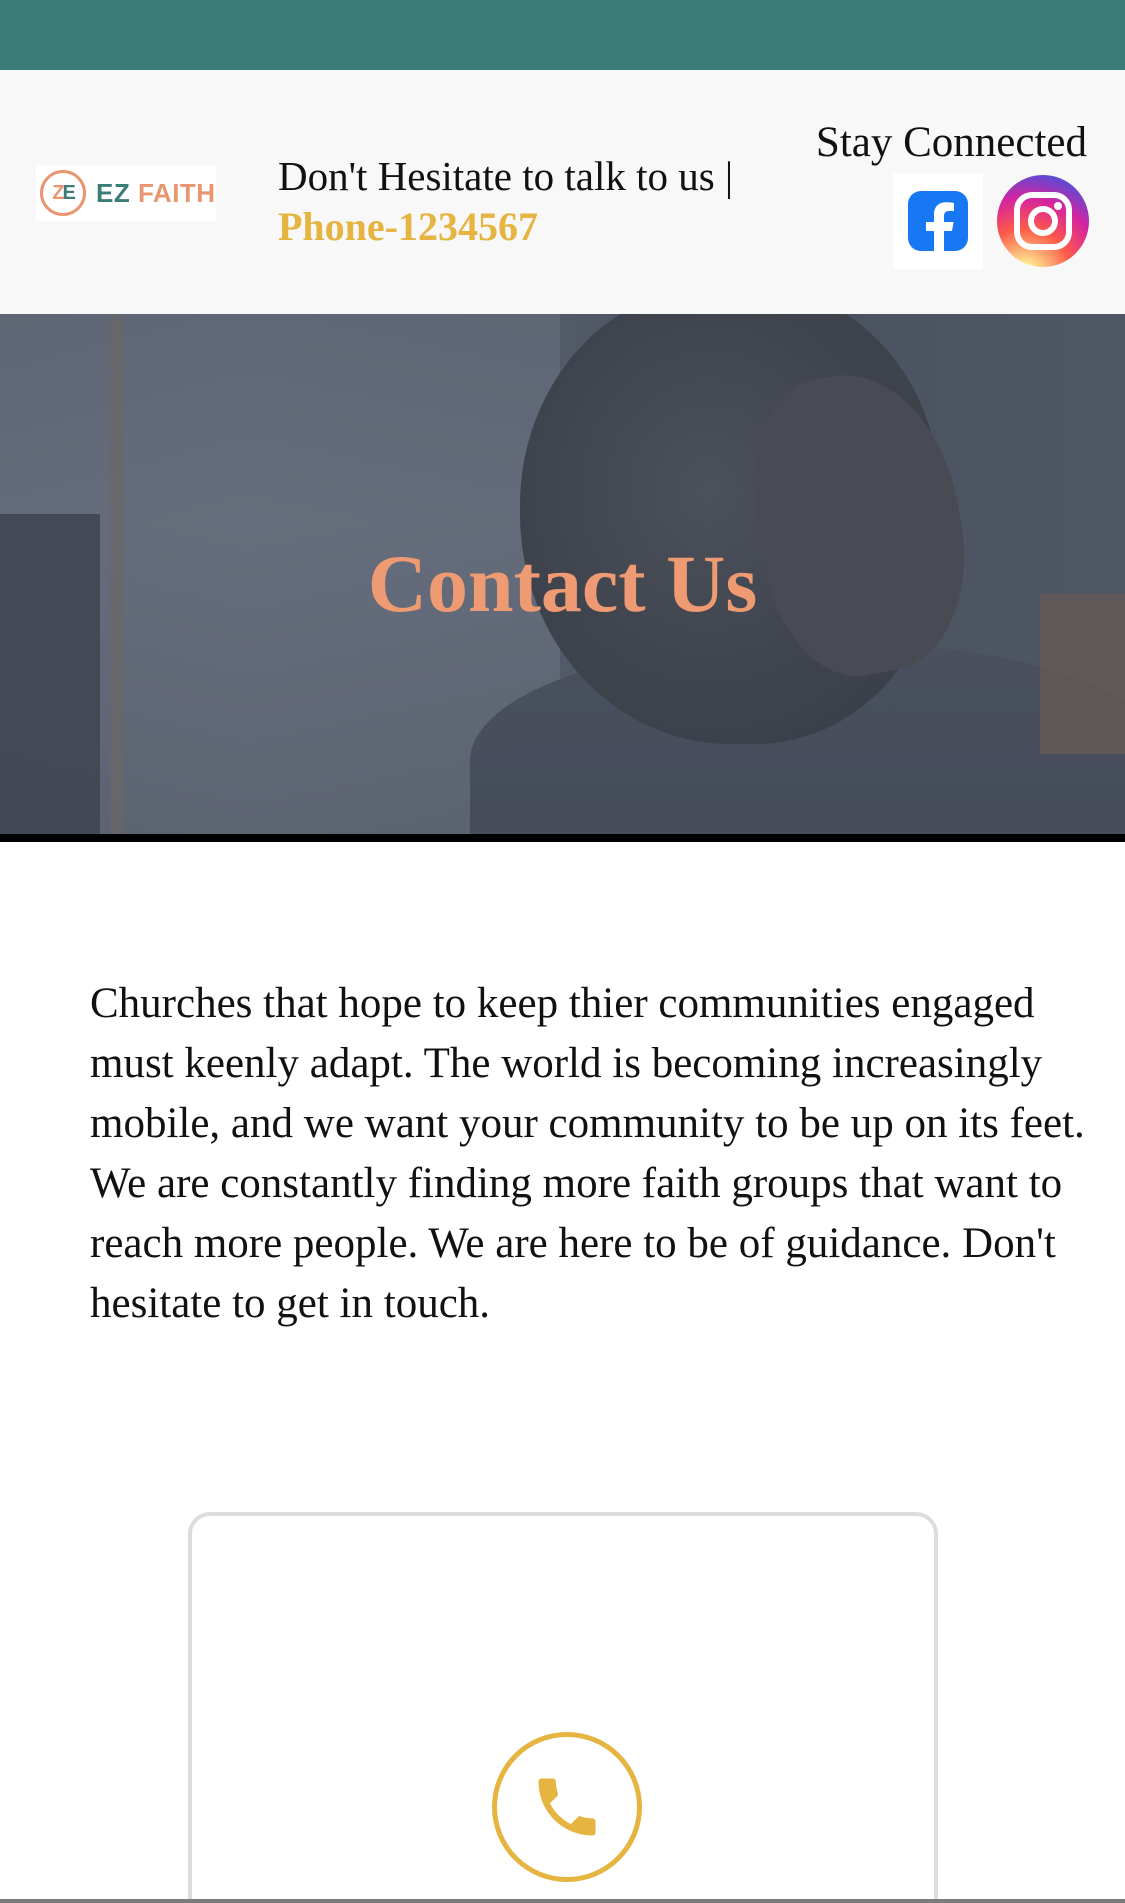  What do you see at coordinates (58, 192) in the screenshot?
I see `logo-mark-z: Z` at bounding box center [58, 192].